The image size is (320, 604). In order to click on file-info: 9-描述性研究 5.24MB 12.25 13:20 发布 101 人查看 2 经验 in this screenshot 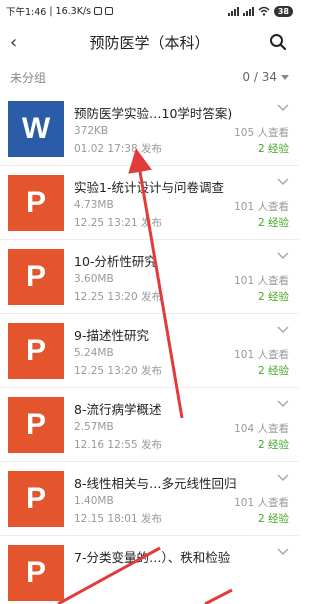, I will do `click(181, 351)`.